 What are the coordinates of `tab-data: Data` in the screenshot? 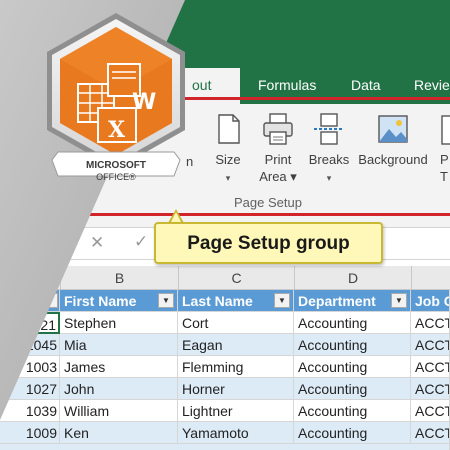 It's located at (366, 85).